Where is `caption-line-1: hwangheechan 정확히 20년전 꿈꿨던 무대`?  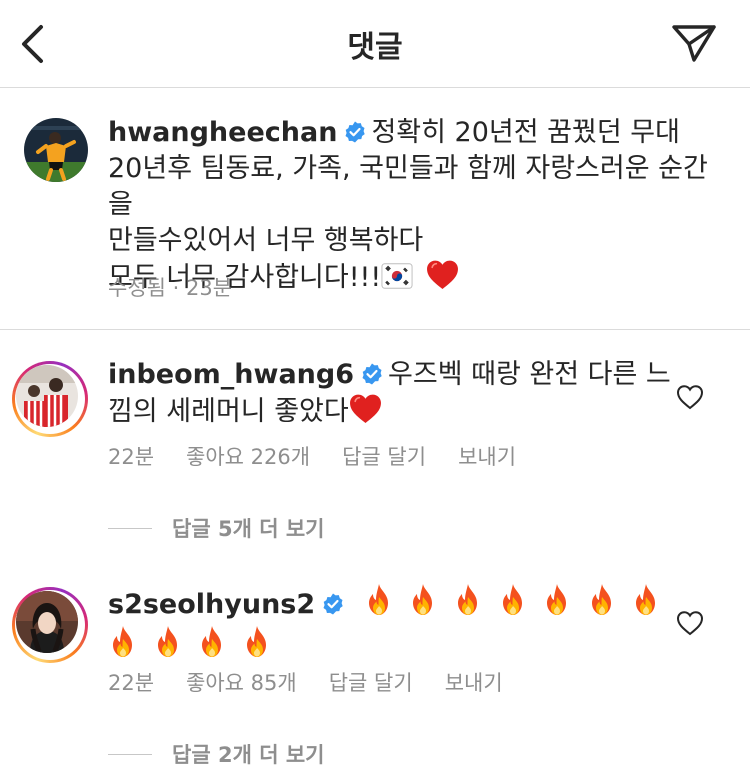
caption-line-1: hwangheechan 정확히 20년전 꿈꿨던 무대 is located at coordinates (414, 133).